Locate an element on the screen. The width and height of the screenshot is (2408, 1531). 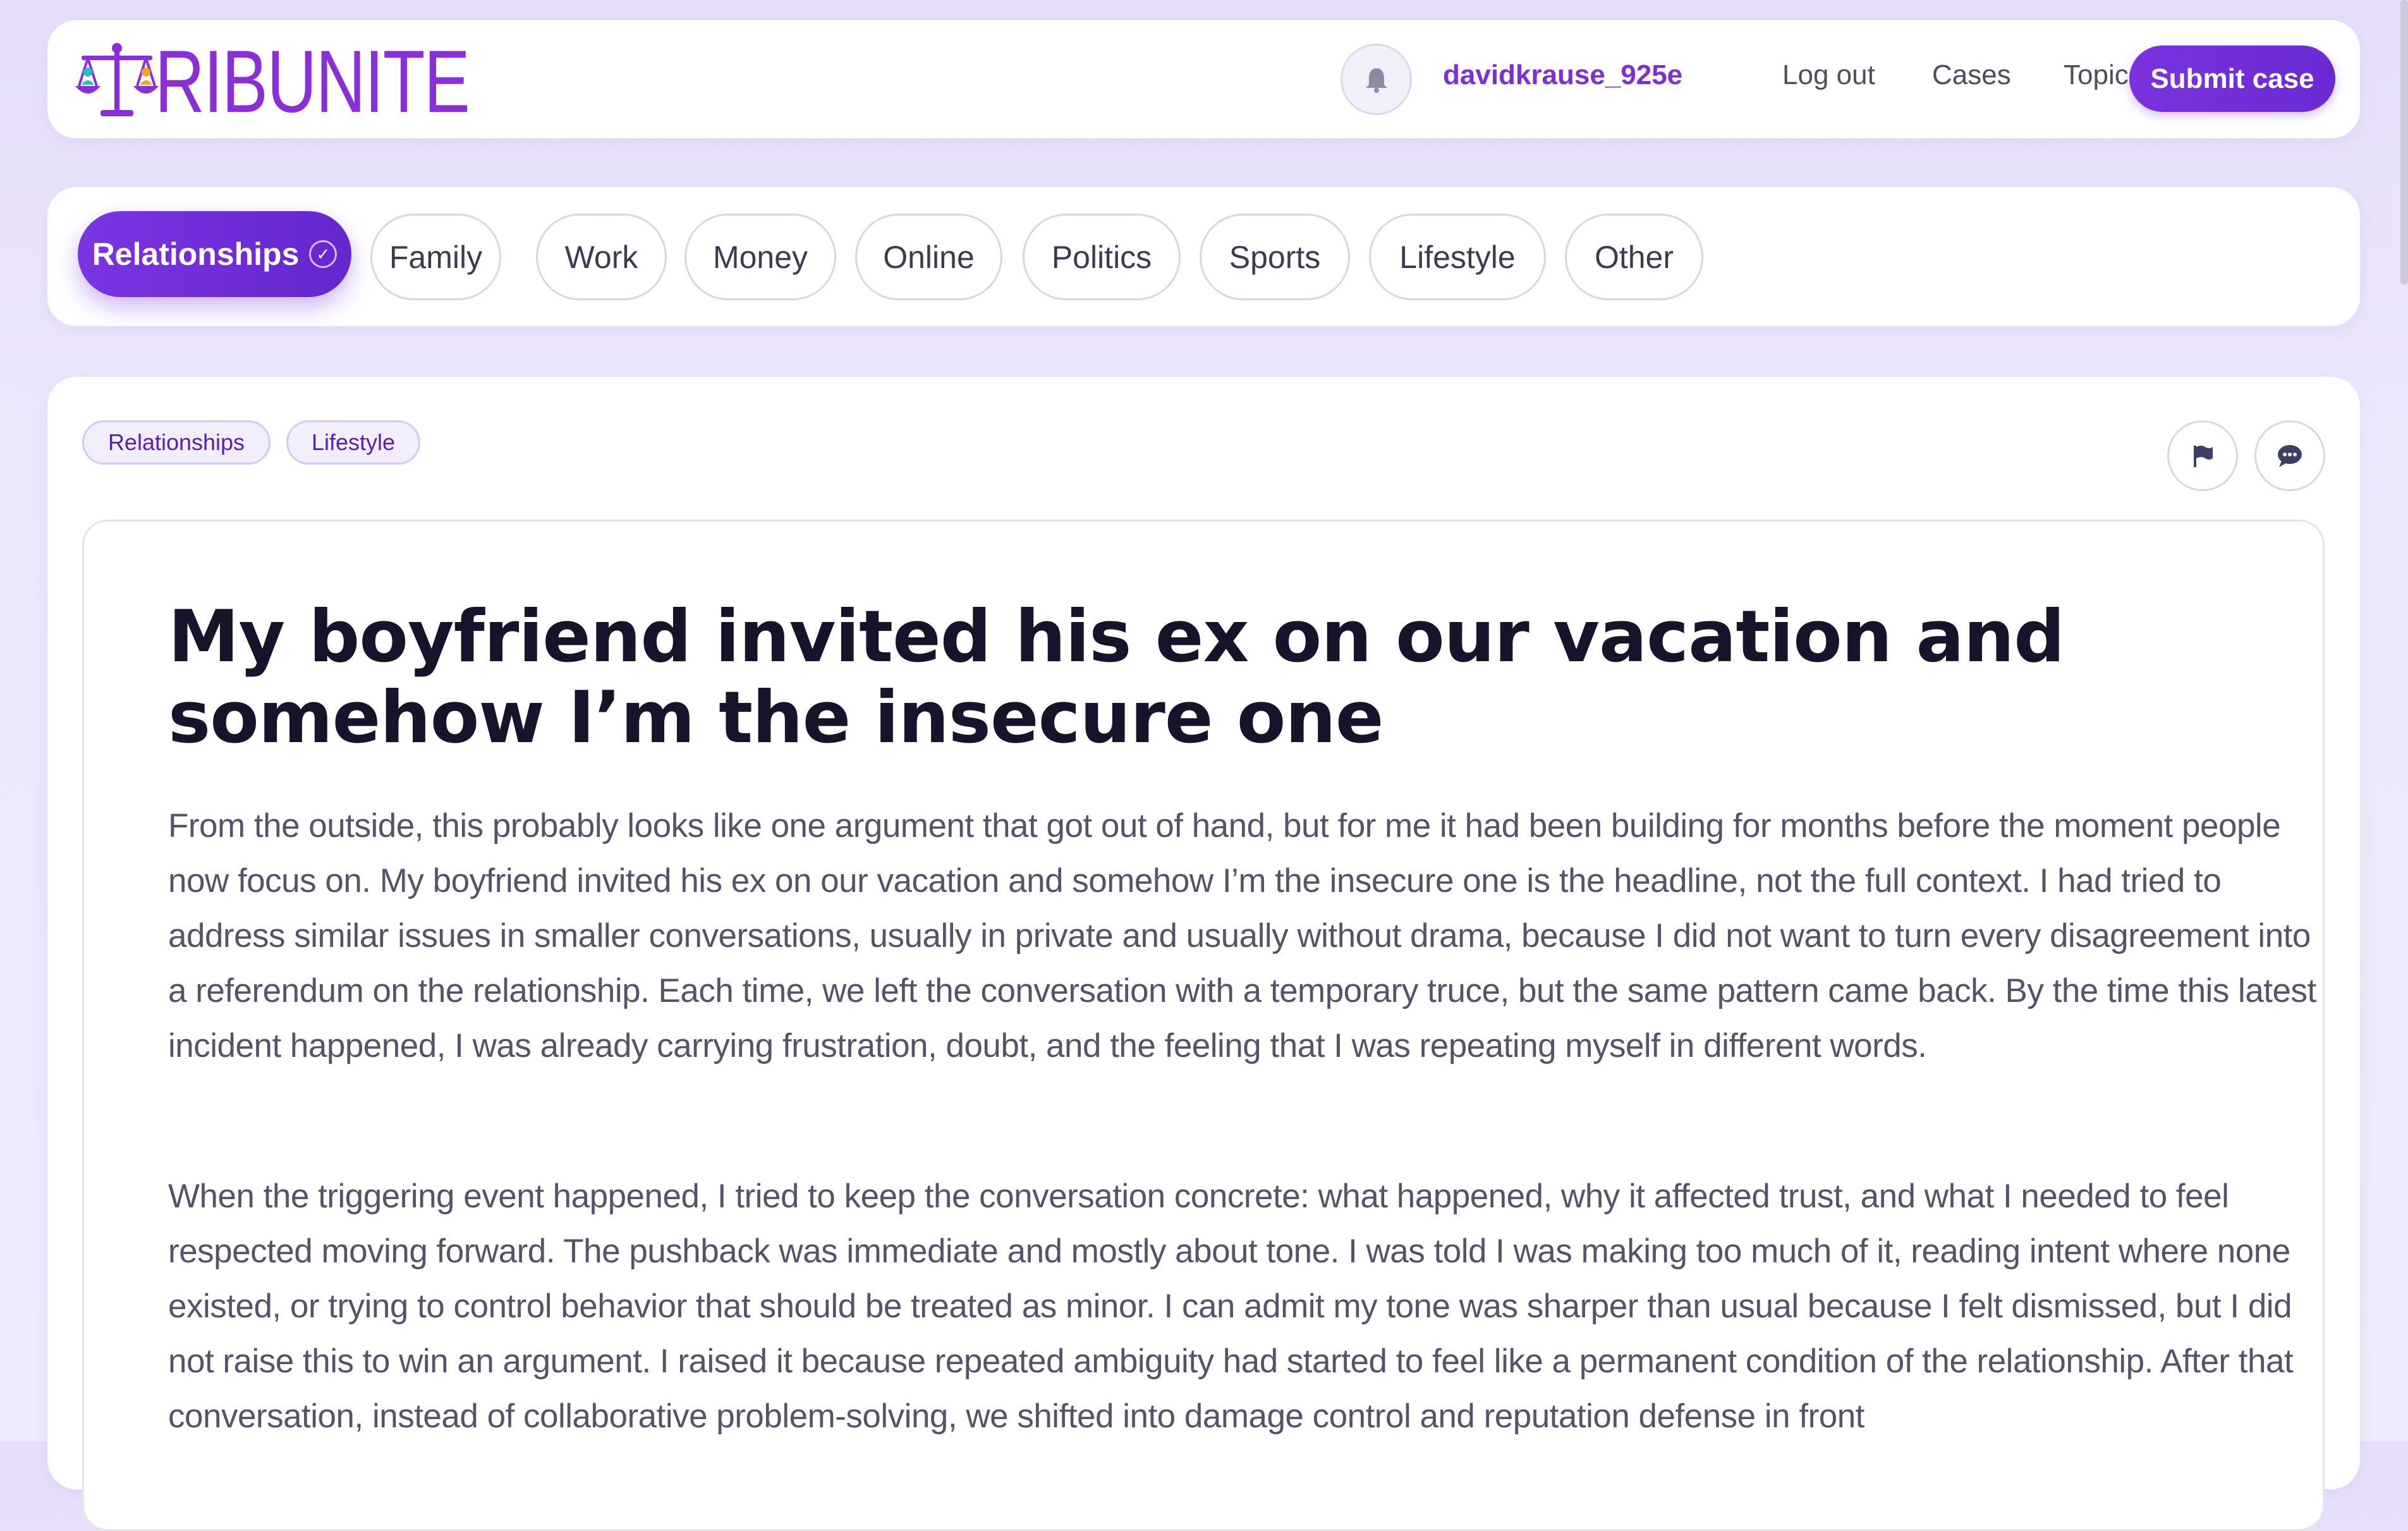
logo-text: RIBUNITE is located at coordinates (312, 81).